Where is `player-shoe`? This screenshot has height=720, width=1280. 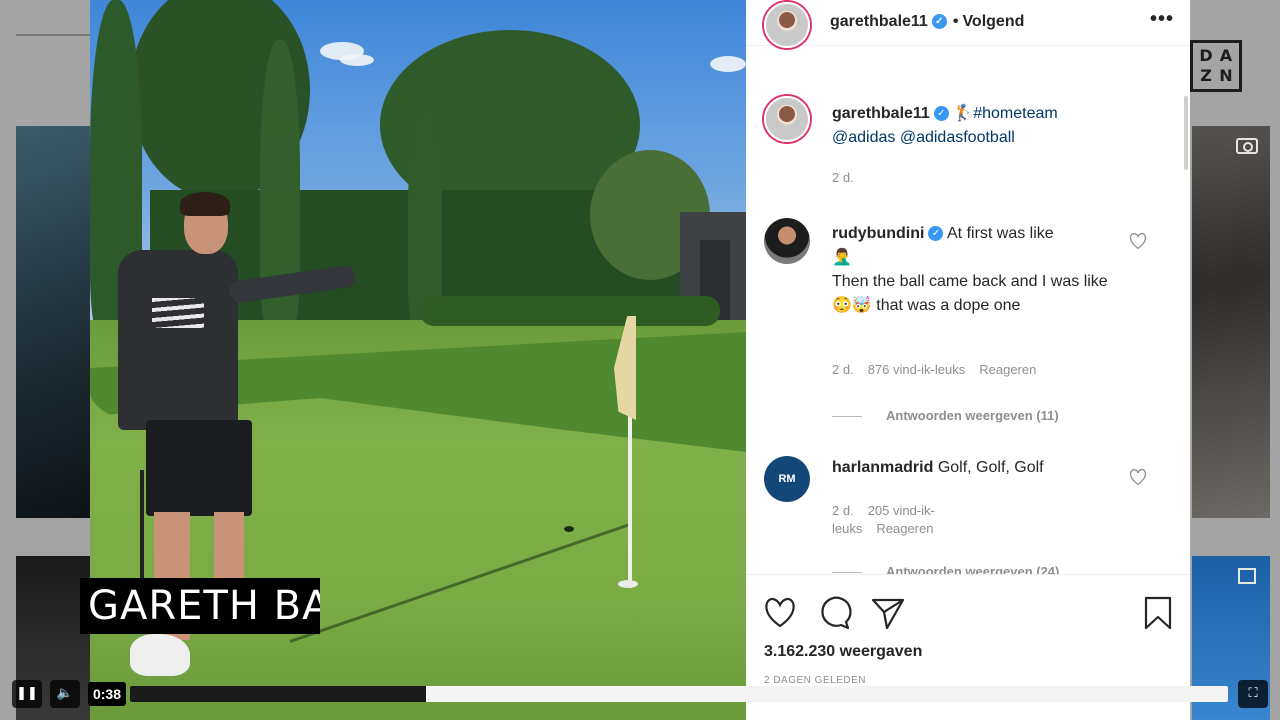 player-shoe is located at coordinates (160, 655).